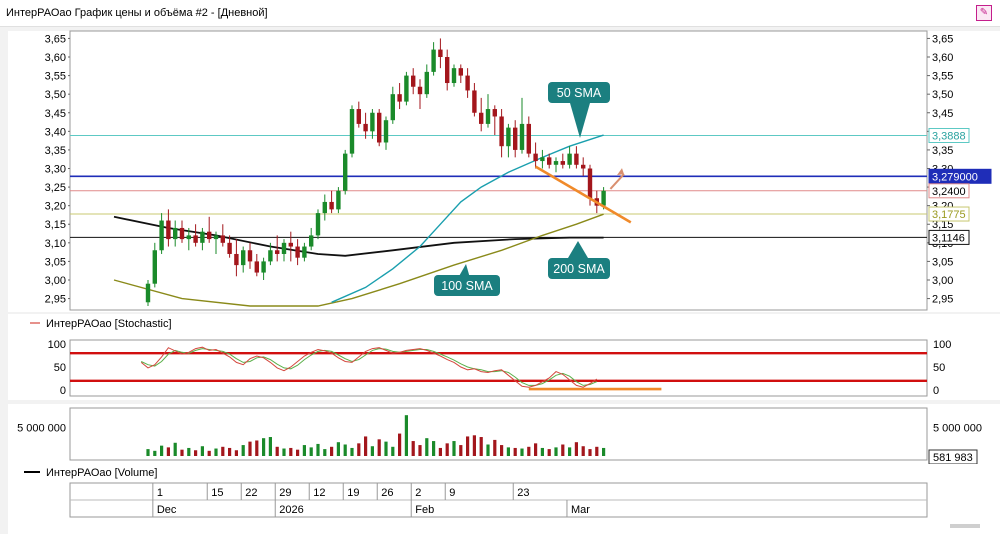 The height and width of the screenshot is (534, 1000). What do you see at coordinates (55, 225) in the screenshot?
I see `price-tick-label-left: 3,15` at bounding box center [55, 225].